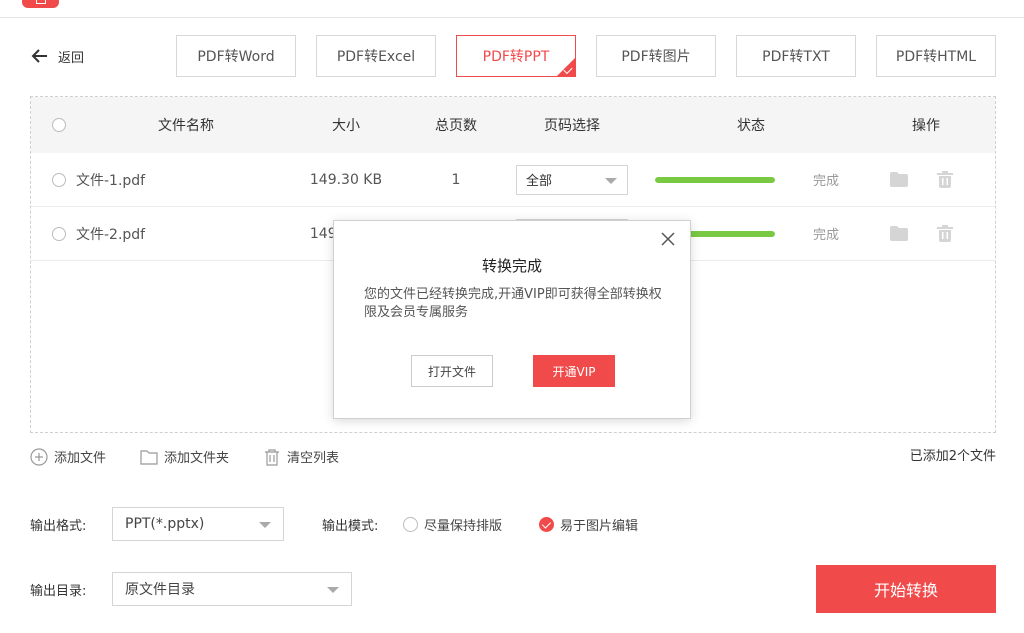 The width and height of the screenshot is (1024, 633). Describe the element at coordinates (574, 371) in the screenshot. I see `open-vip-button: 开通VIP` at that location.